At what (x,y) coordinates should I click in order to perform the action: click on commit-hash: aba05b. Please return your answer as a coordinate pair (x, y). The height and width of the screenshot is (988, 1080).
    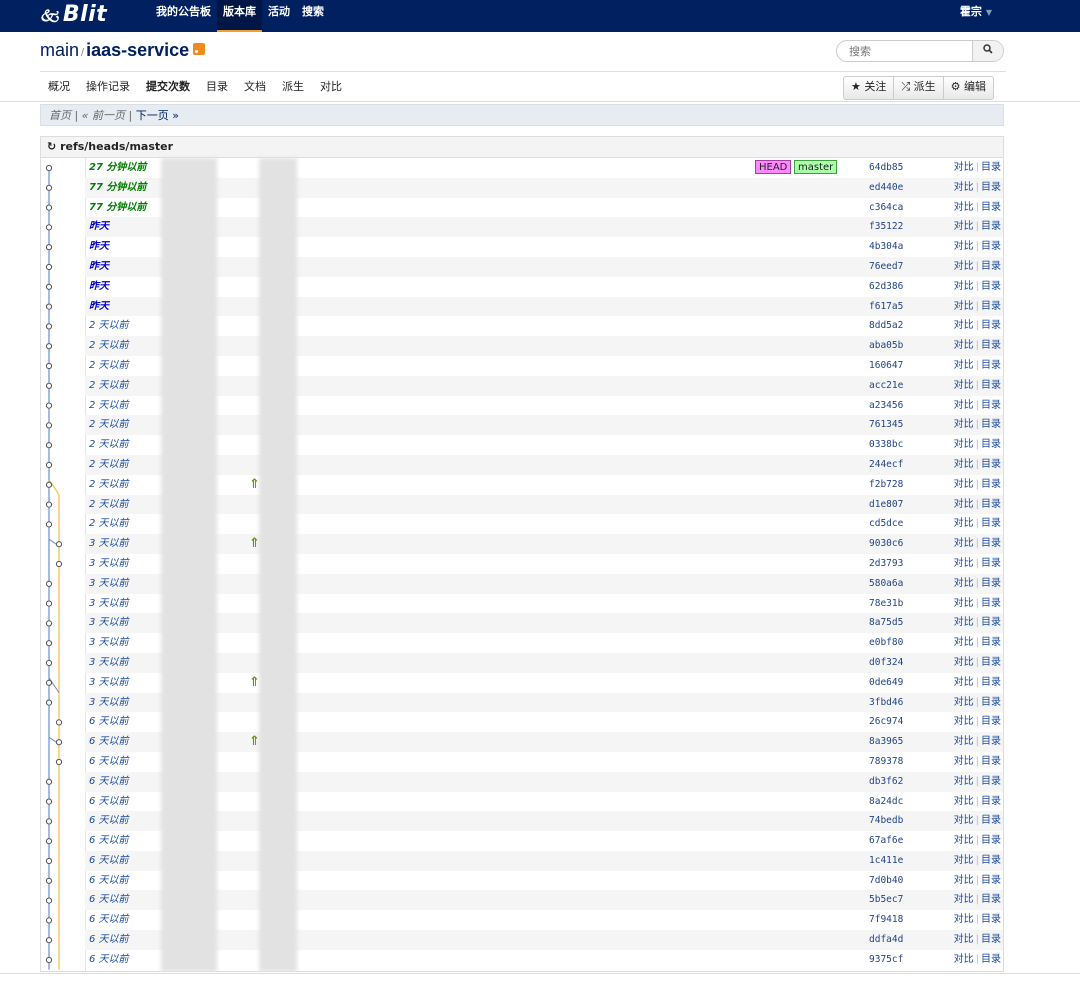
    Looking at the image, I should click on (886, 346).